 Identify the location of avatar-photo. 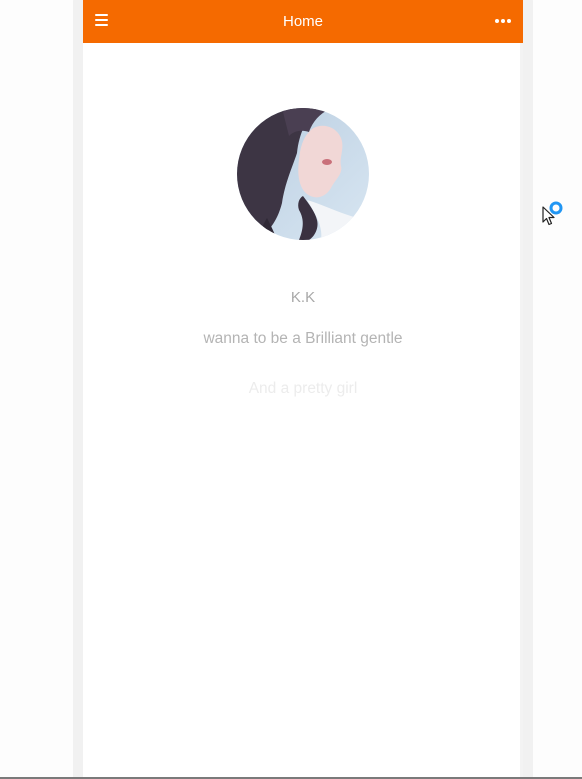
(303, 174).